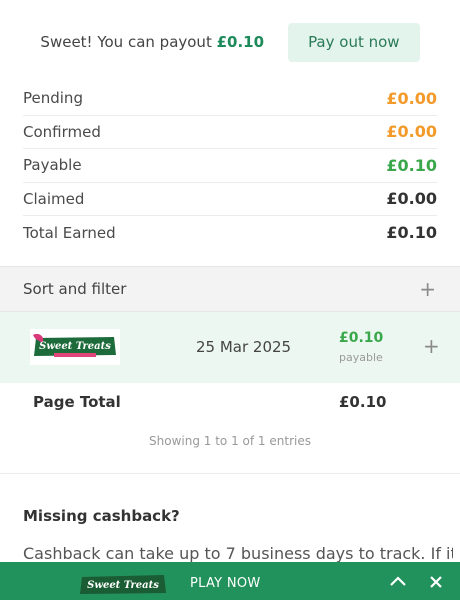 This screenshot has width=460, height=600. I want to click on summary-label: Pending, so click(53, 98).